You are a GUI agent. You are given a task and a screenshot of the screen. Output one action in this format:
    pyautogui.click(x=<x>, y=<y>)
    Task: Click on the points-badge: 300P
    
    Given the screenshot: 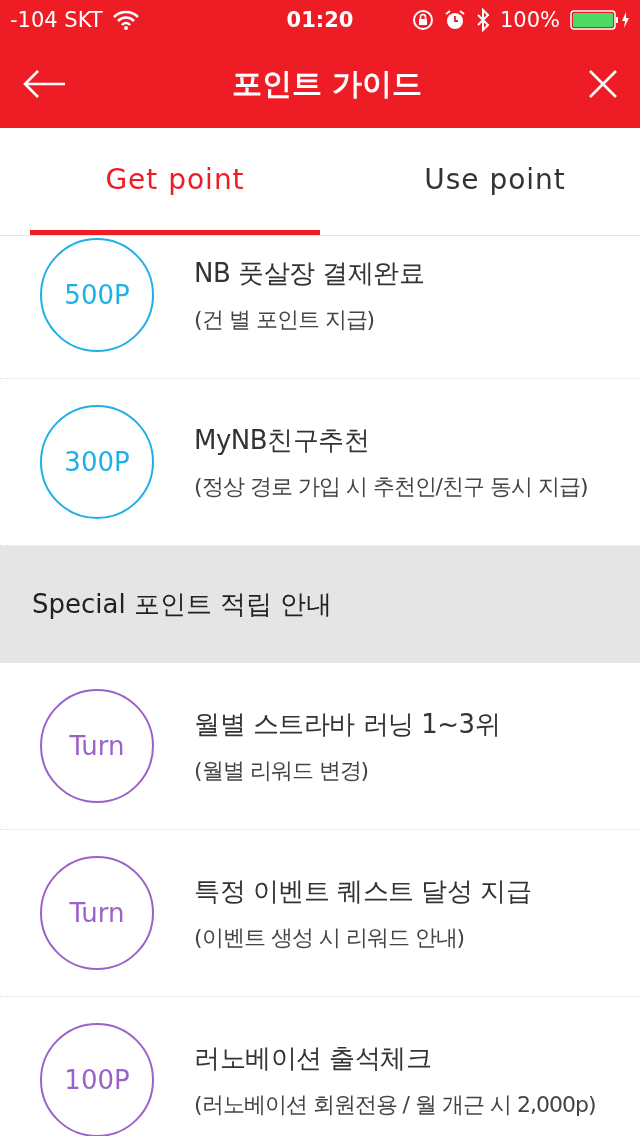 What is the action you would take?
    pyautogui.click(x=97, y=462)
    